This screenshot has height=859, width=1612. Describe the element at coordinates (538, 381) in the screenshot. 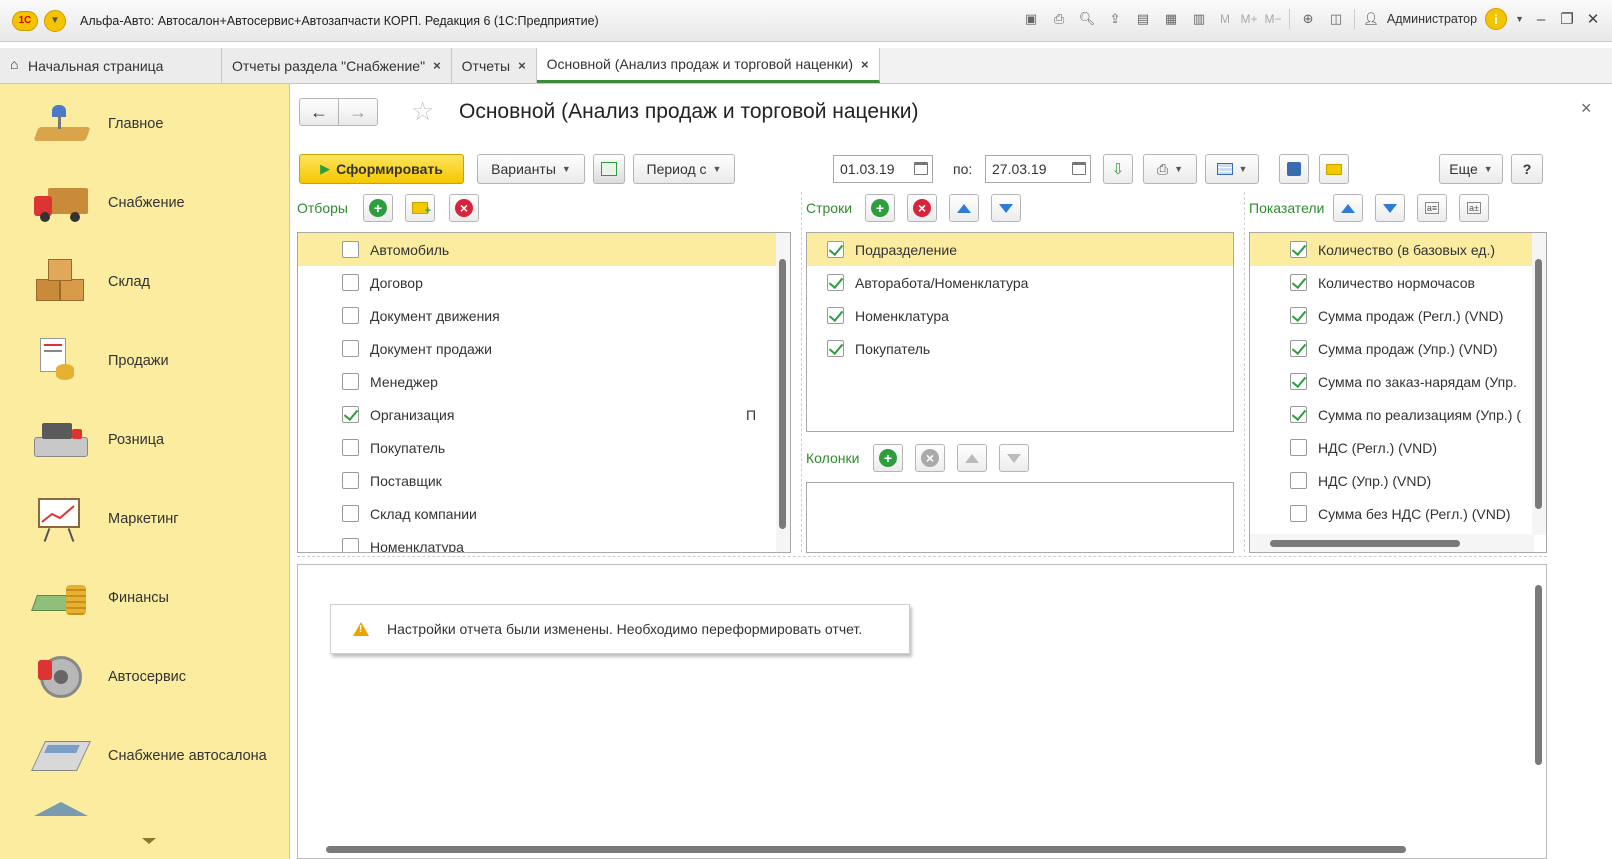

I see `list-item: Менеджер` at that location.